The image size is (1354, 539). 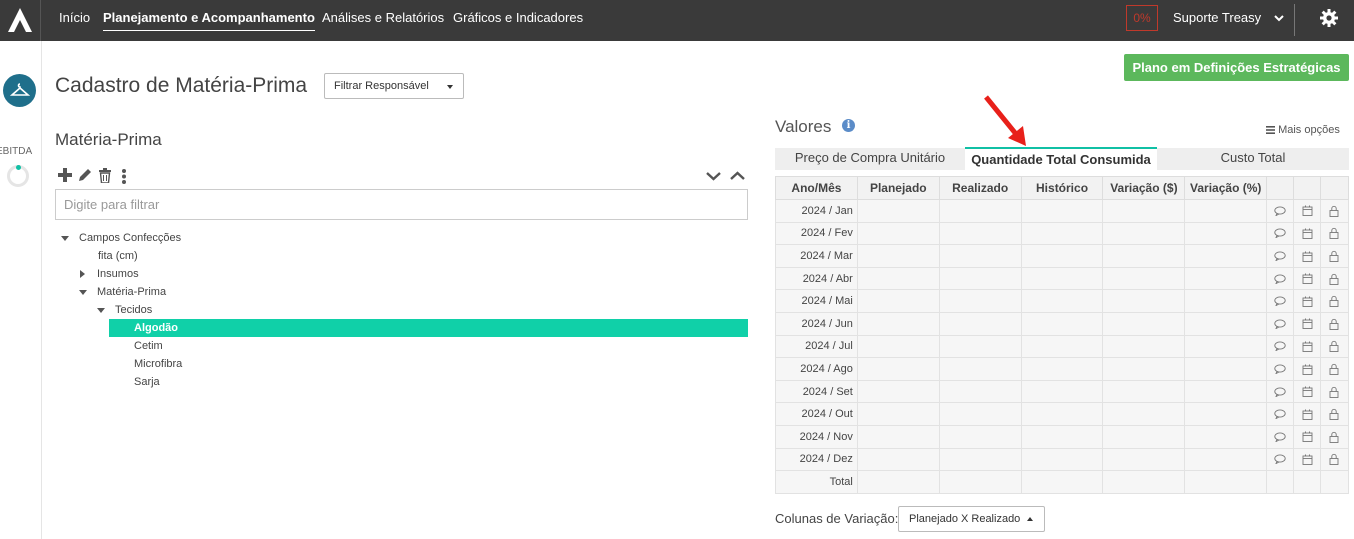 What do you see at coordinates (1217, 17) in the screenshot?
I see `user-menu: Suporte Treasy` at bounding box center [1217, 17].